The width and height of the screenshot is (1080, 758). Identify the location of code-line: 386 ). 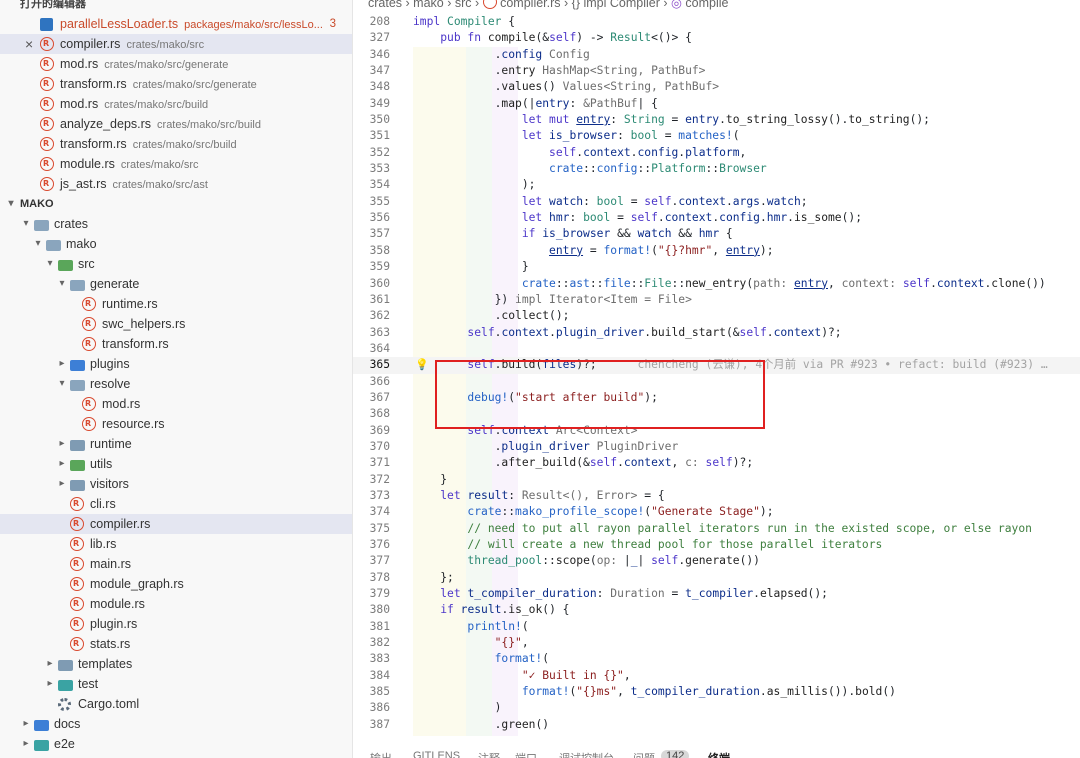
(716, 708).